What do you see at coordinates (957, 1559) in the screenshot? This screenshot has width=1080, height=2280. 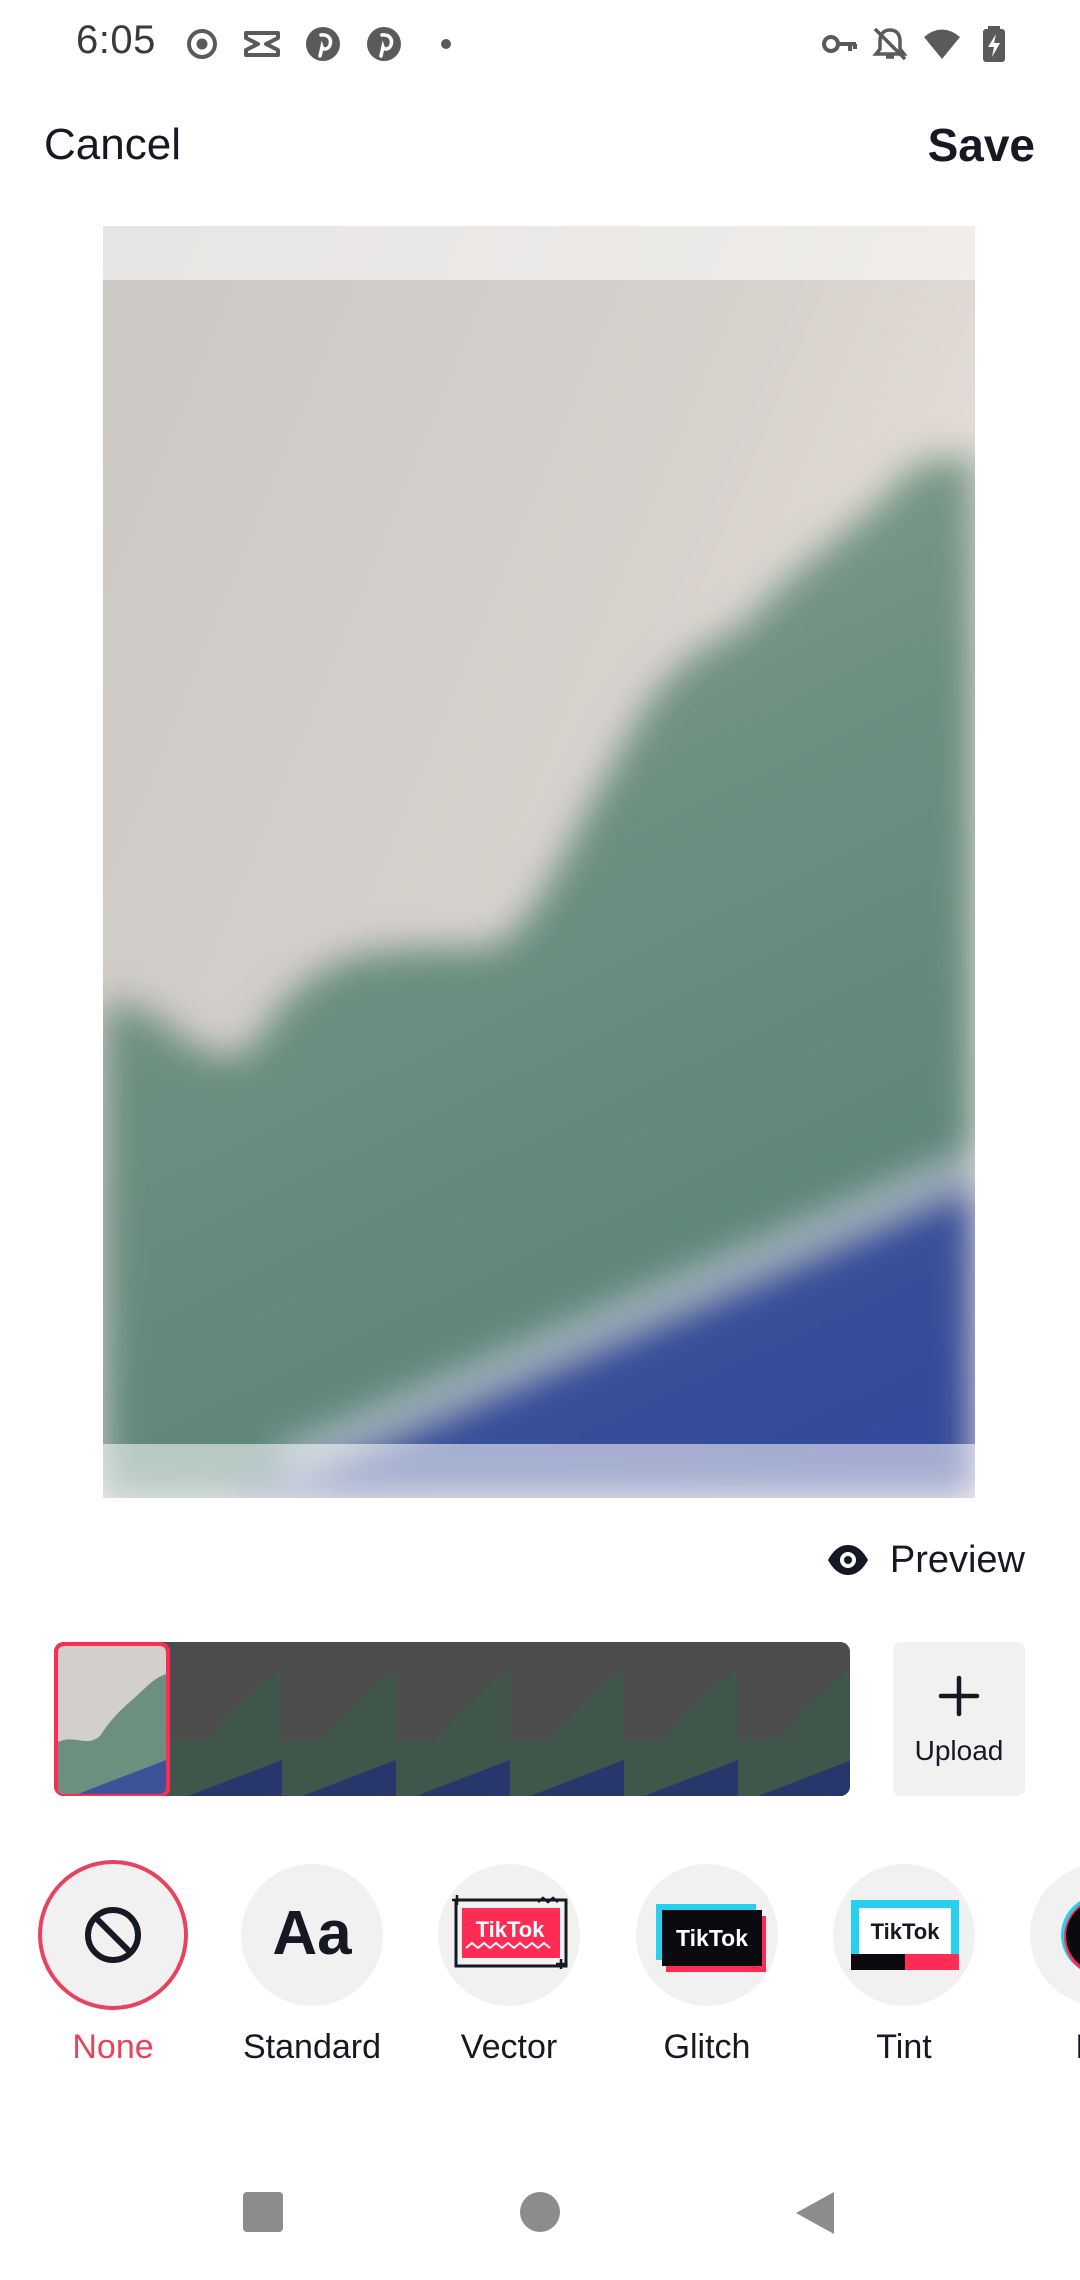 I see `preview-label: Preview` at bounding box center [957, 1559].